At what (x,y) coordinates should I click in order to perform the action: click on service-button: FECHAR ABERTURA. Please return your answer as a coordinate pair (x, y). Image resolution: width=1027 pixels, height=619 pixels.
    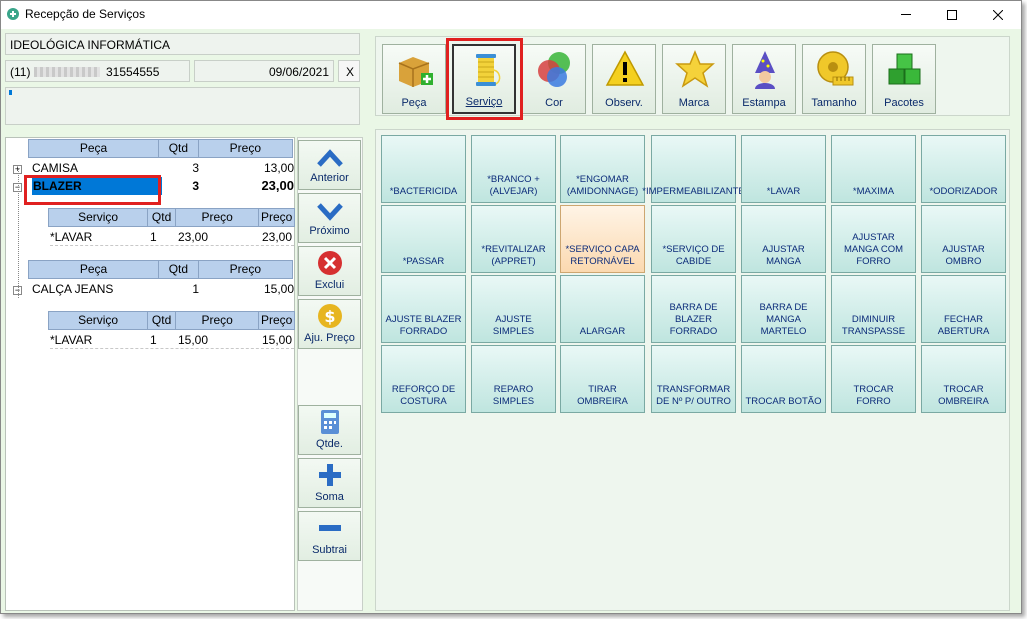
    Looking at the image, I should click on (963, 309).